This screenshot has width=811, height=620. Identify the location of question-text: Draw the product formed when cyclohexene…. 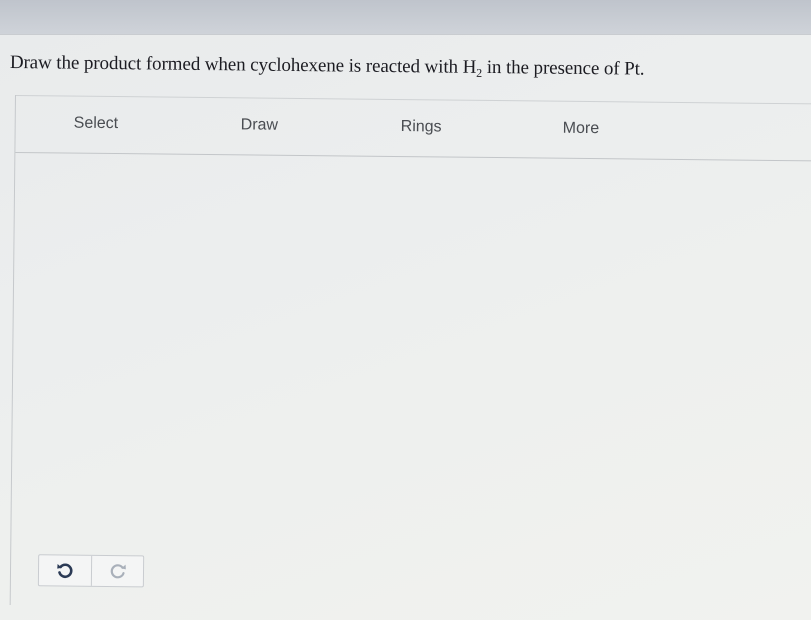
(327, 67).